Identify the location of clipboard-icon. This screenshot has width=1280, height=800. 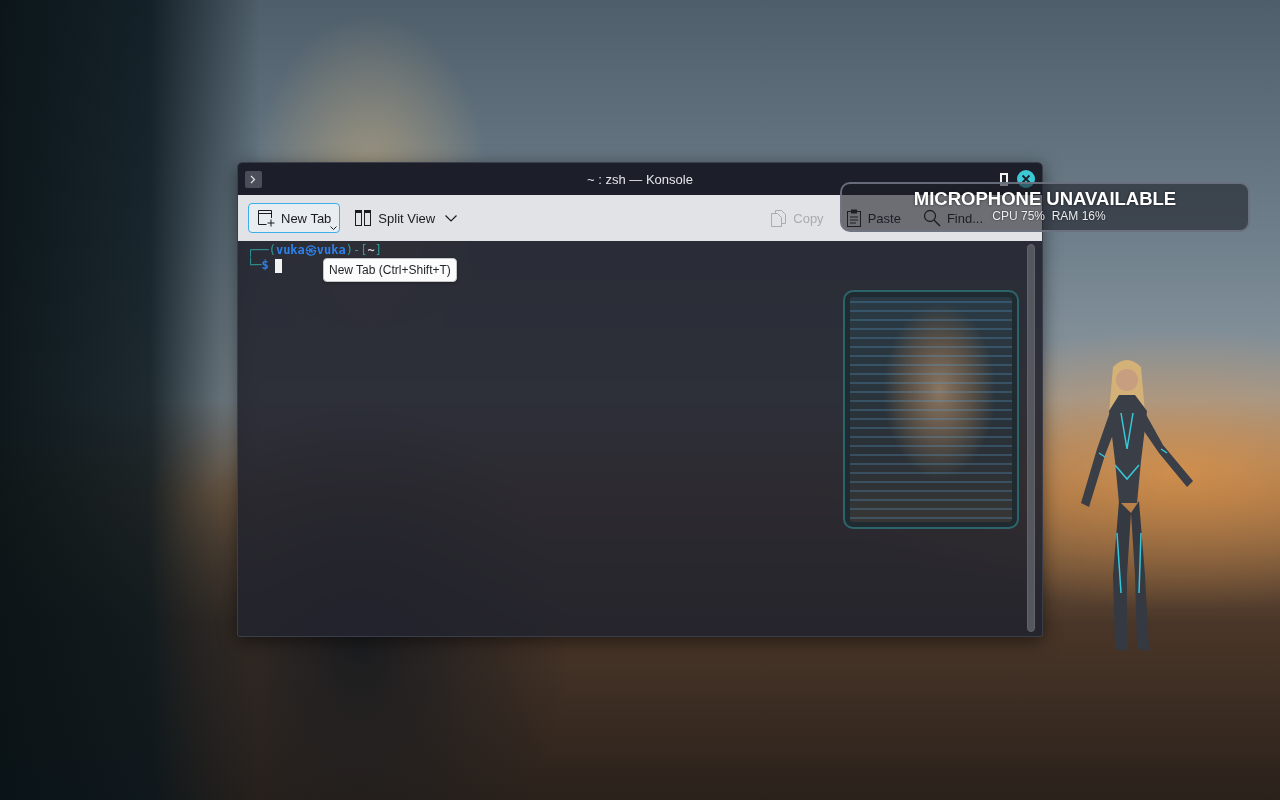
(853, 218).